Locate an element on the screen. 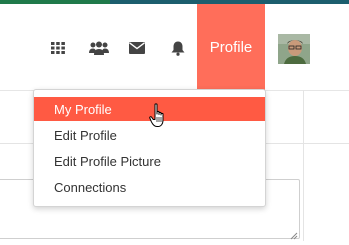 The image size is (349, 245). menu-item-label: Edit Profile Picture is located at coordinates (107, 161).